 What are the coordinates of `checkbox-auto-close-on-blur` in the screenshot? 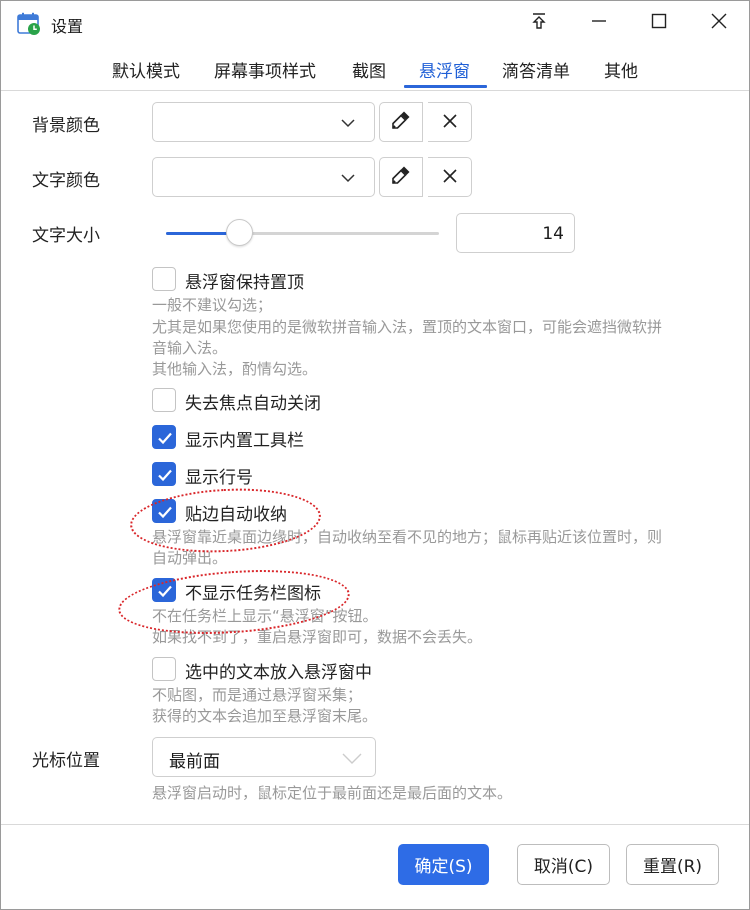 It's located at (164, 400).